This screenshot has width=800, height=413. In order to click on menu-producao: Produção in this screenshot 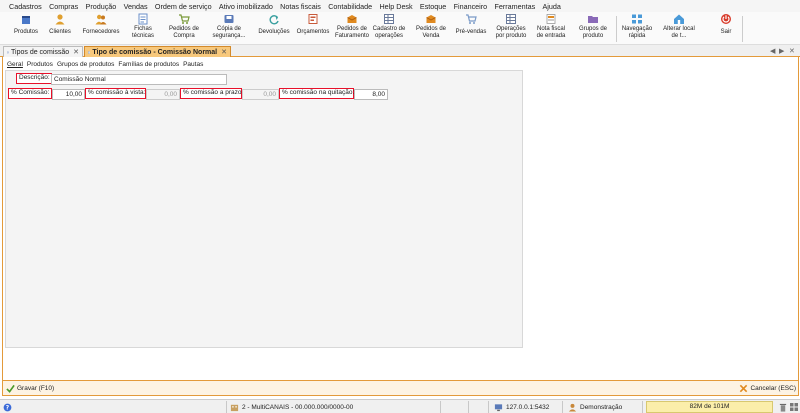, I will do `click(101, 6)`.